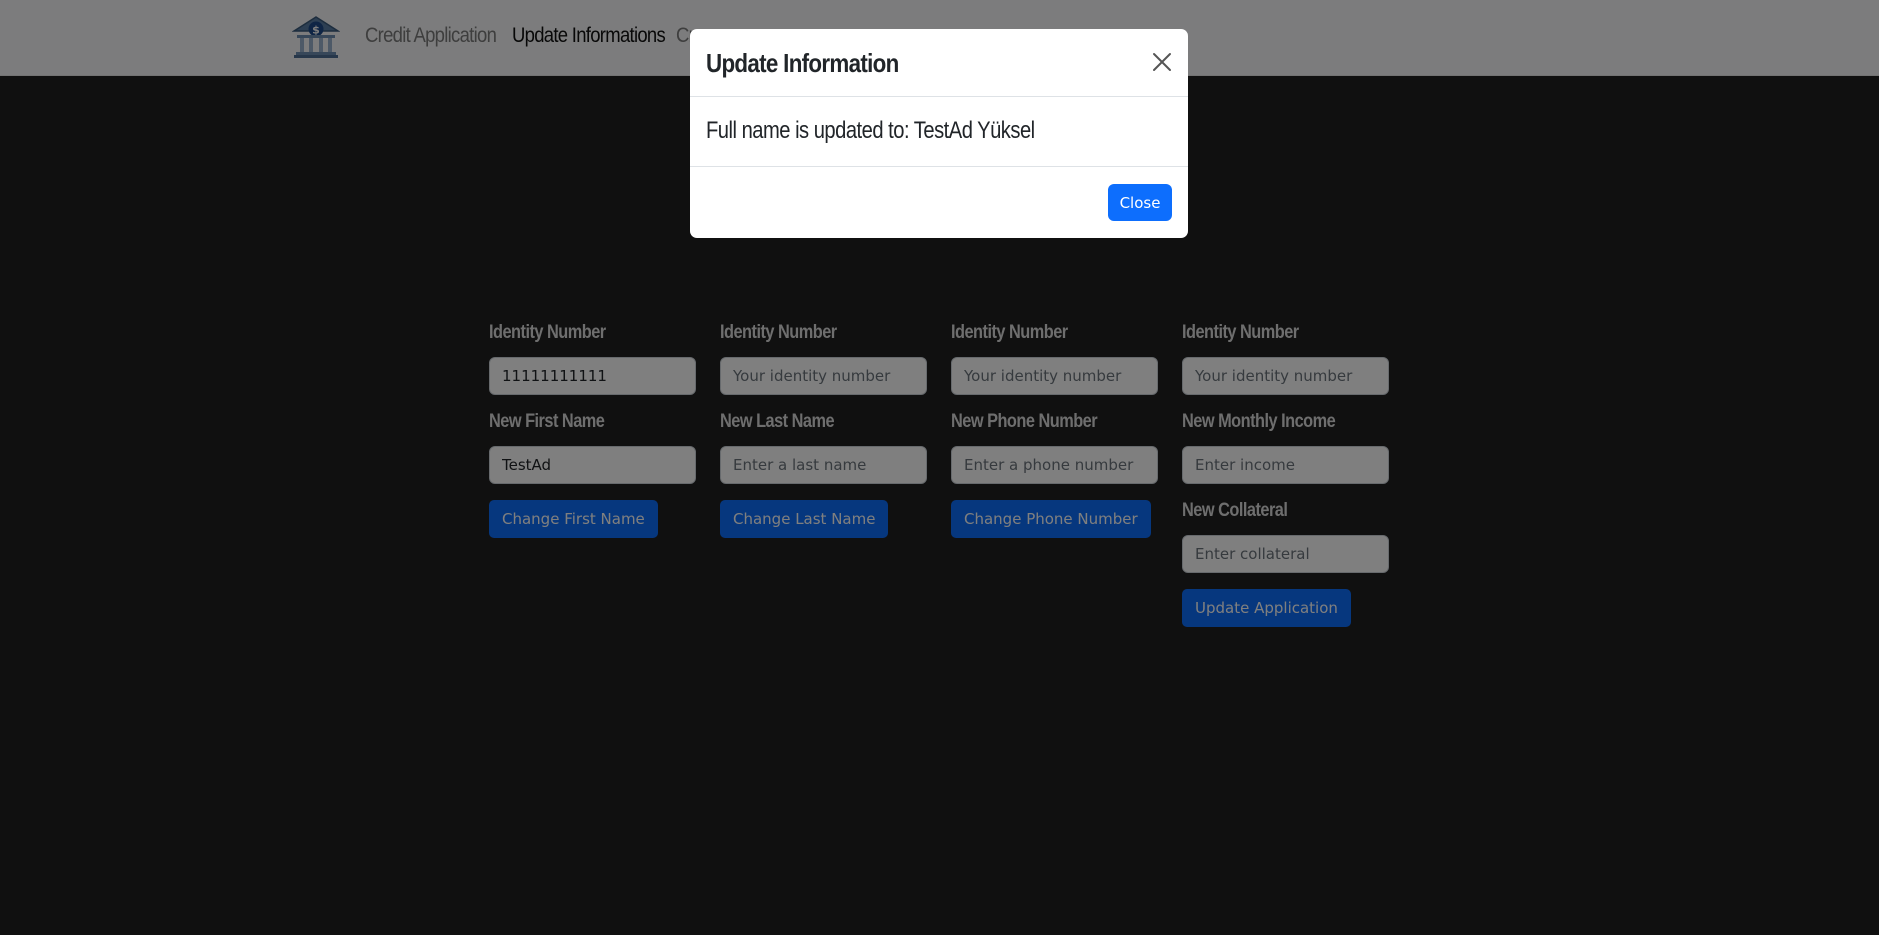 Image resolution: width=1879 pixels, height=935 pixels. What do you see at coordinates (1140, 202) in the screenshot?
I see `close-button: Close` at bounding box center [1140, 202].